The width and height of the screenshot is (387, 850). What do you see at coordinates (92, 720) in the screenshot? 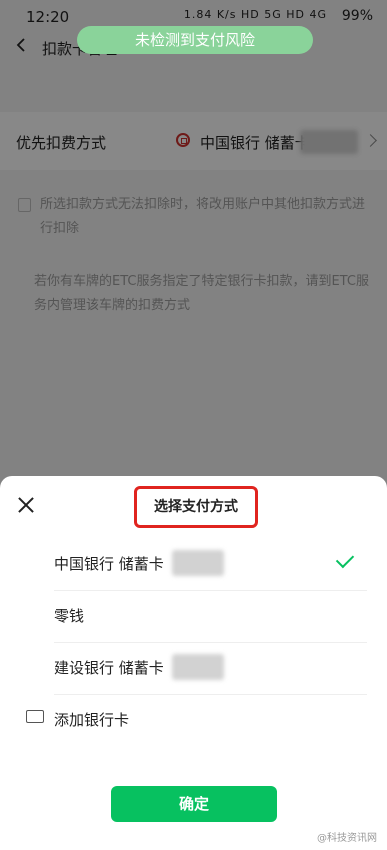
I see `add-card-label: 添加银行卡` at bounding box center [92, 720].